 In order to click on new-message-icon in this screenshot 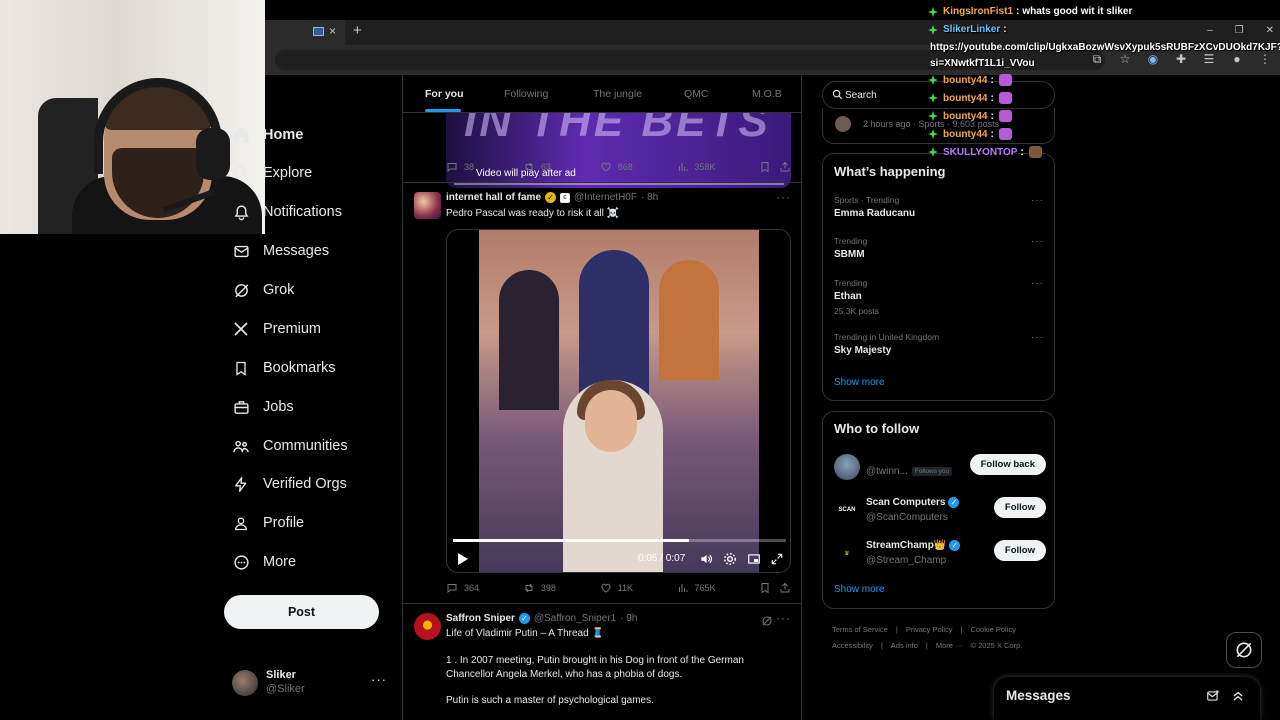, I will do `click(1213, 696)`.